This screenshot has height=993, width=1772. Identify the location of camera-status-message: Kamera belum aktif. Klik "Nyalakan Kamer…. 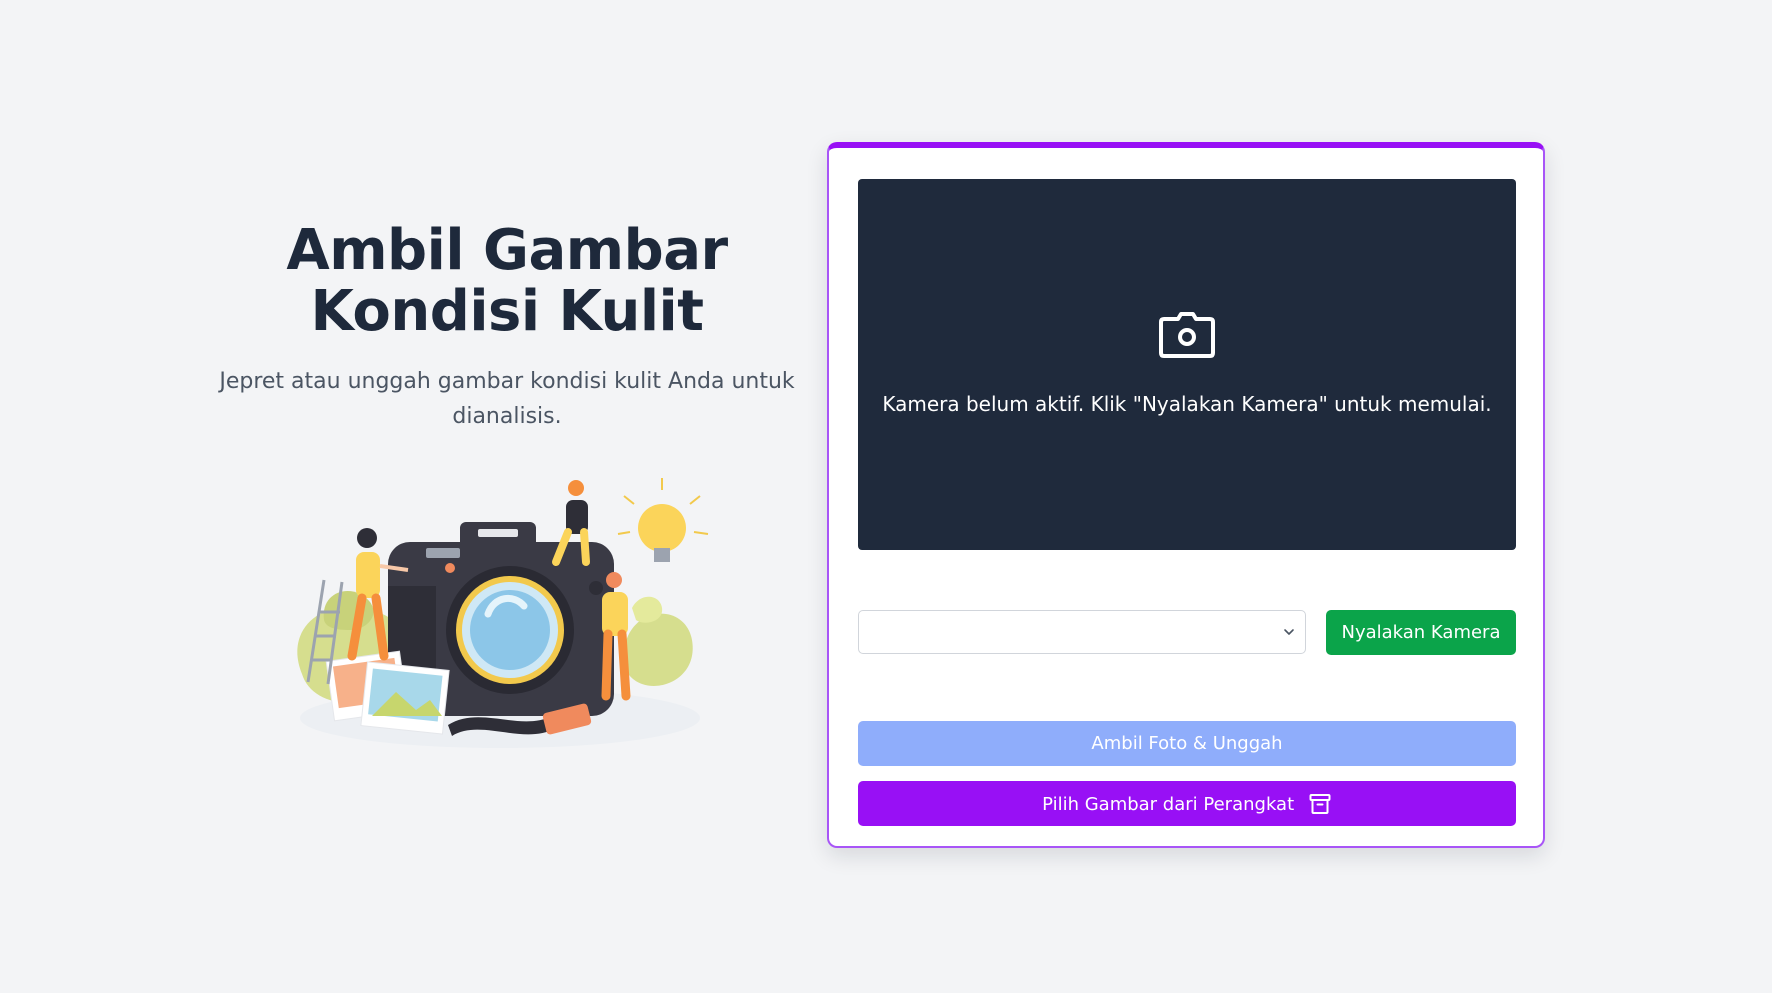
(1187, 404).